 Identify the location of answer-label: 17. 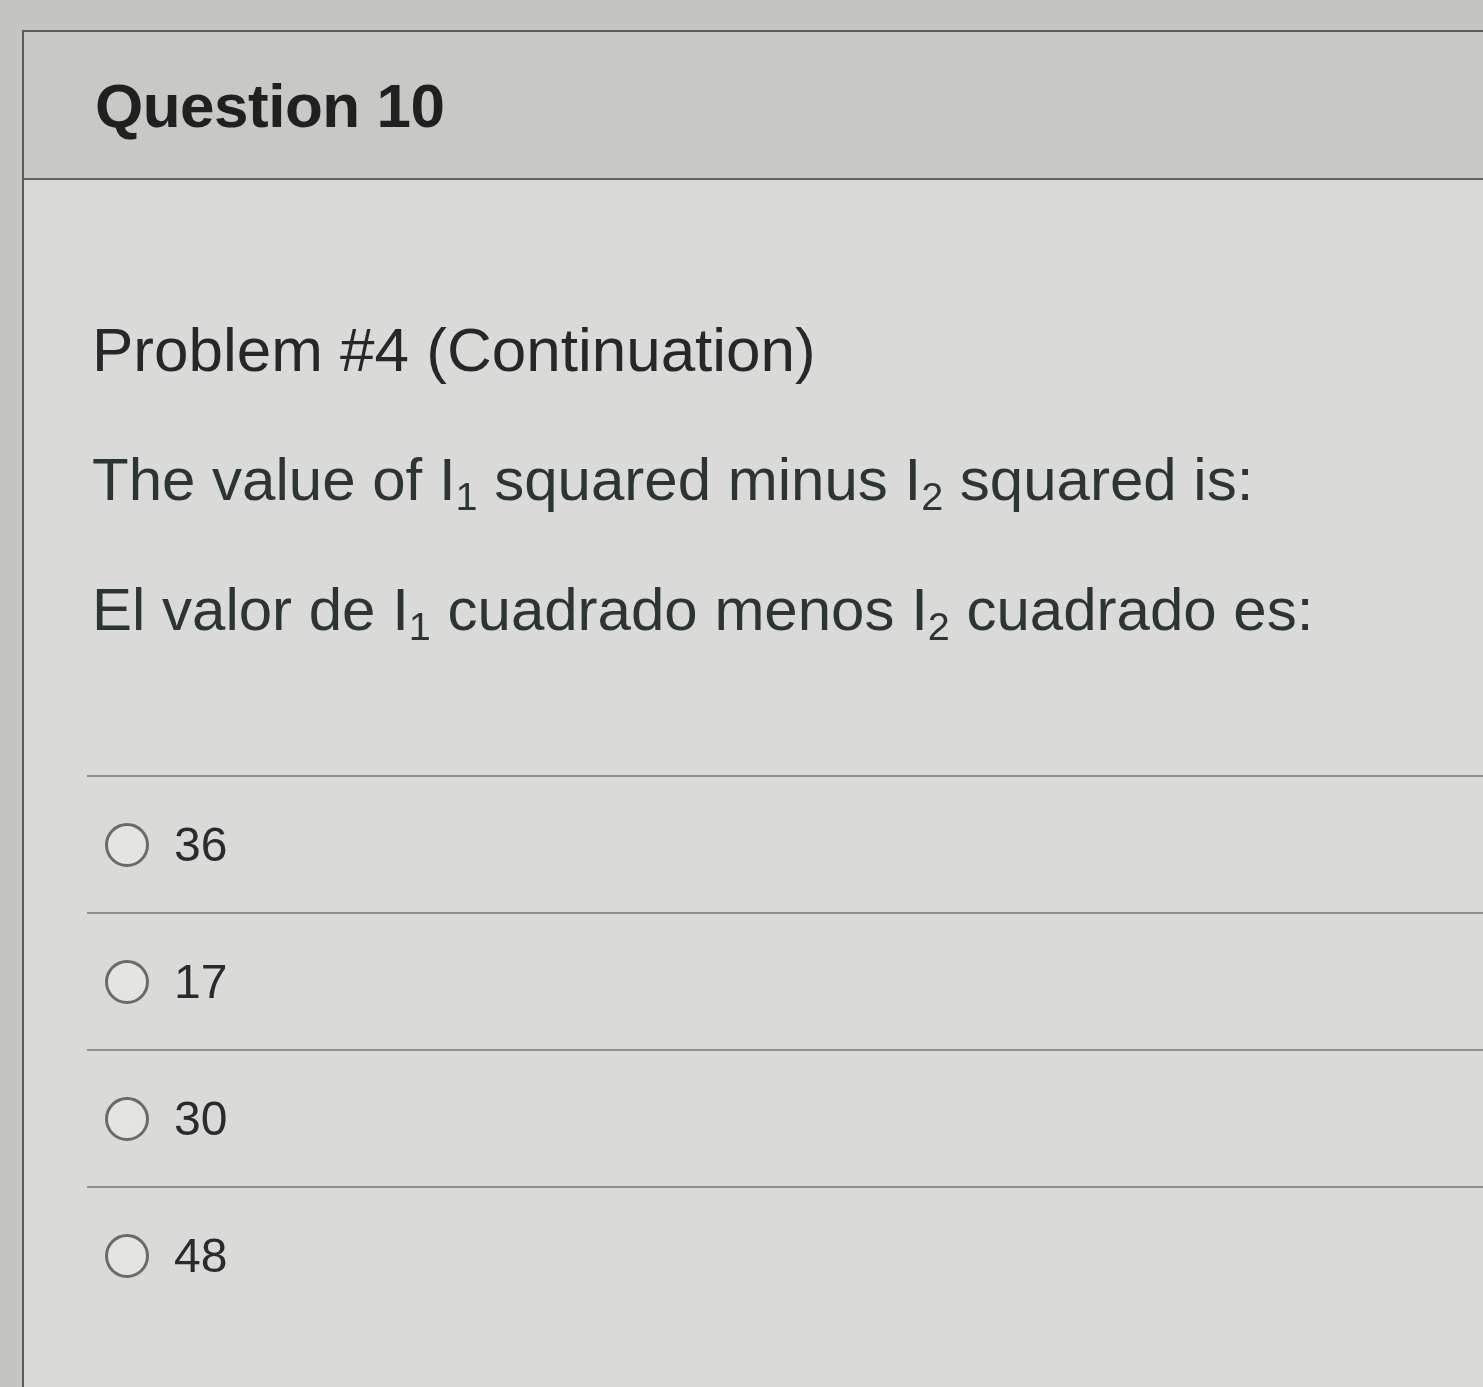
(201, 981).